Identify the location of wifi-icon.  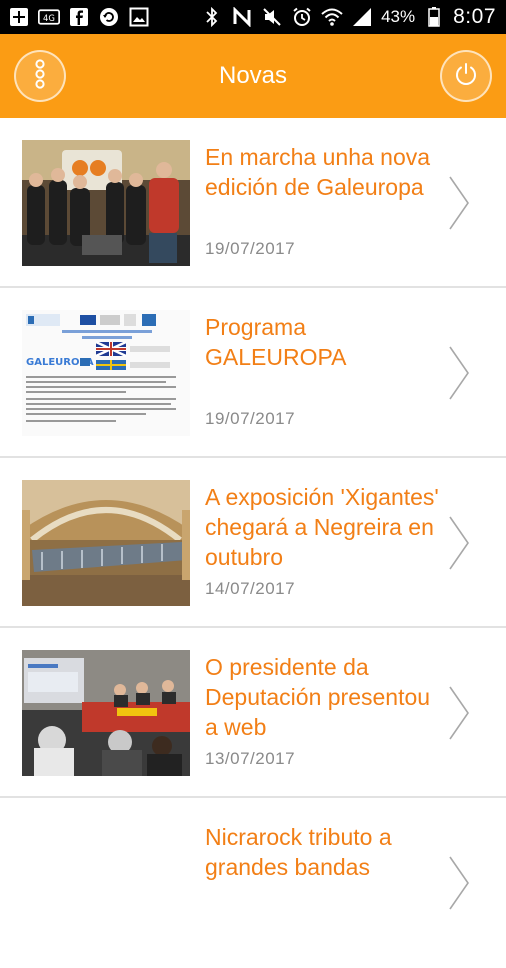
(332, 17).